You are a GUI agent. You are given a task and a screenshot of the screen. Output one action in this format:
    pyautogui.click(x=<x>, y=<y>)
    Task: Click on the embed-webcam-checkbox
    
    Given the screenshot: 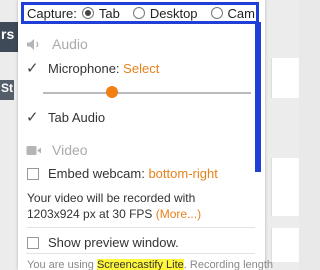 What is the action you would take?
    pyautogui.click(x=33, y=173)
    